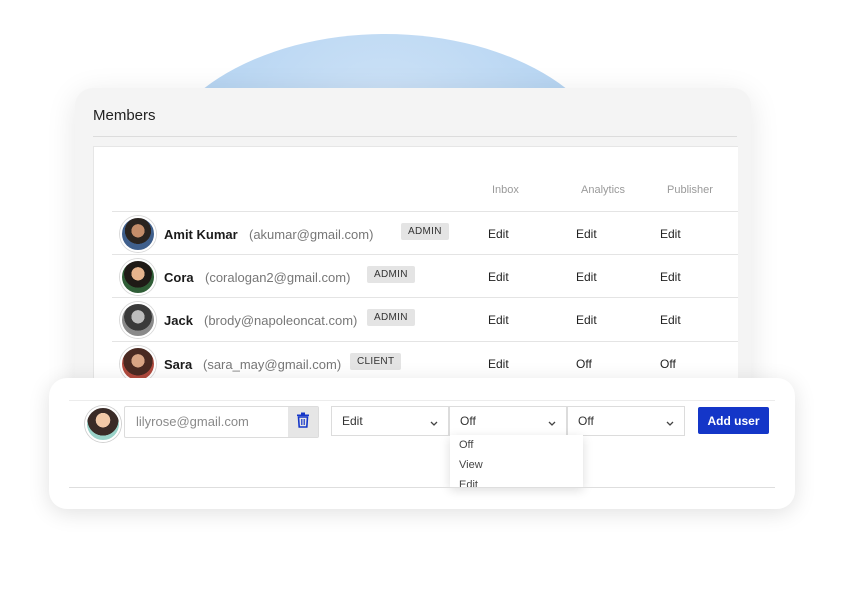 Image resolution: width=862 pixels, height=611 pixels. What do you see at coordinates (690, 190) in the screenshot?
I see `column-header-publisher: Publisher` at bounding box center [690, 190].